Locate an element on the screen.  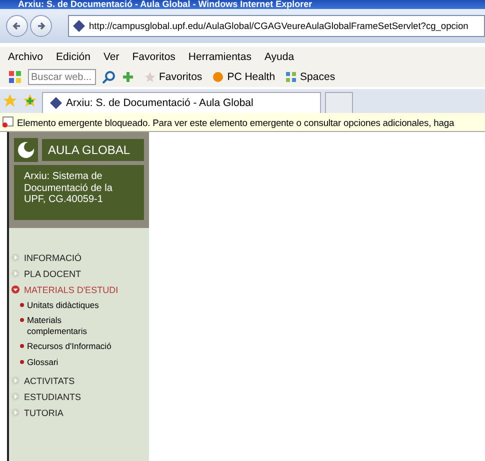
menu-item: Ver is located at coordinates (111, 57).